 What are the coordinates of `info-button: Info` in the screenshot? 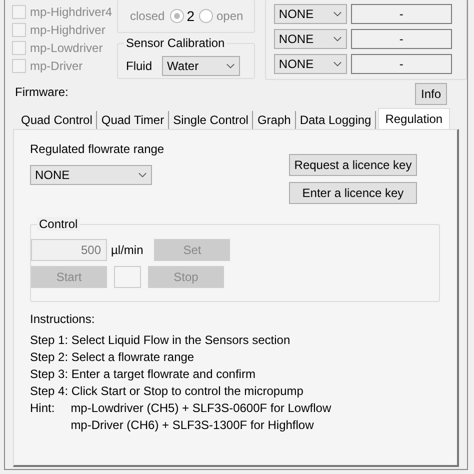 It's located at (431, 94).